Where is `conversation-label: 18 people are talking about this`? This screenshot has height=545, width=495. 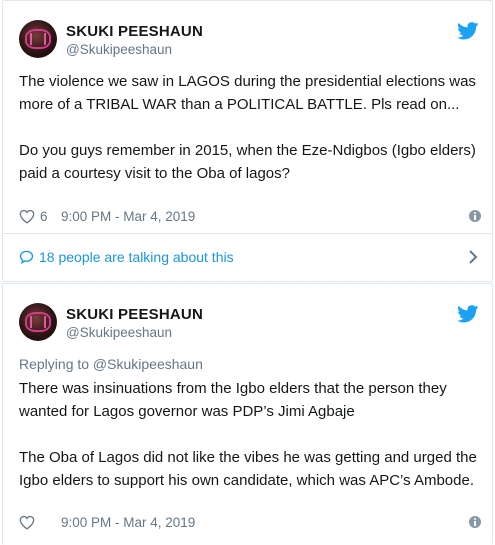 conversation-label: 18 people are talking about this is located at coordinates (136, 257).